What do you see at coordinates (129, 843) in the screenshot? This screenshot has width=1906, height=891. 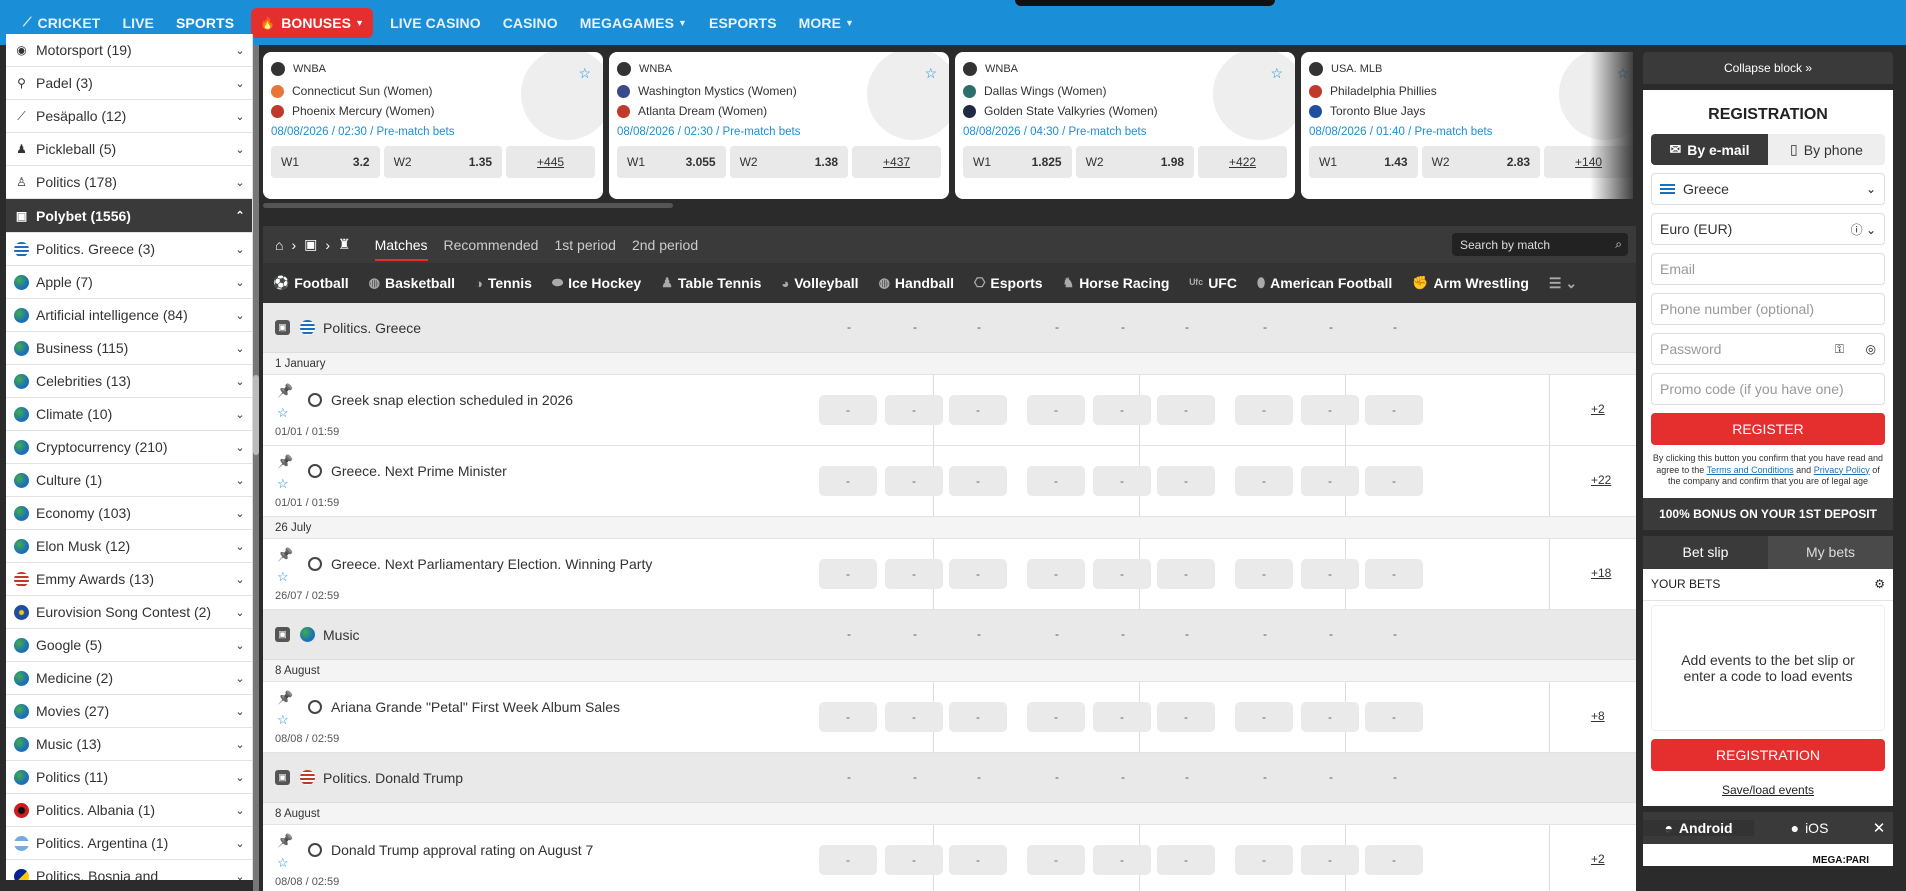 I see `sidebar-item: Politics. Argentina (1) ⌄` at bounding box center [129, 843].